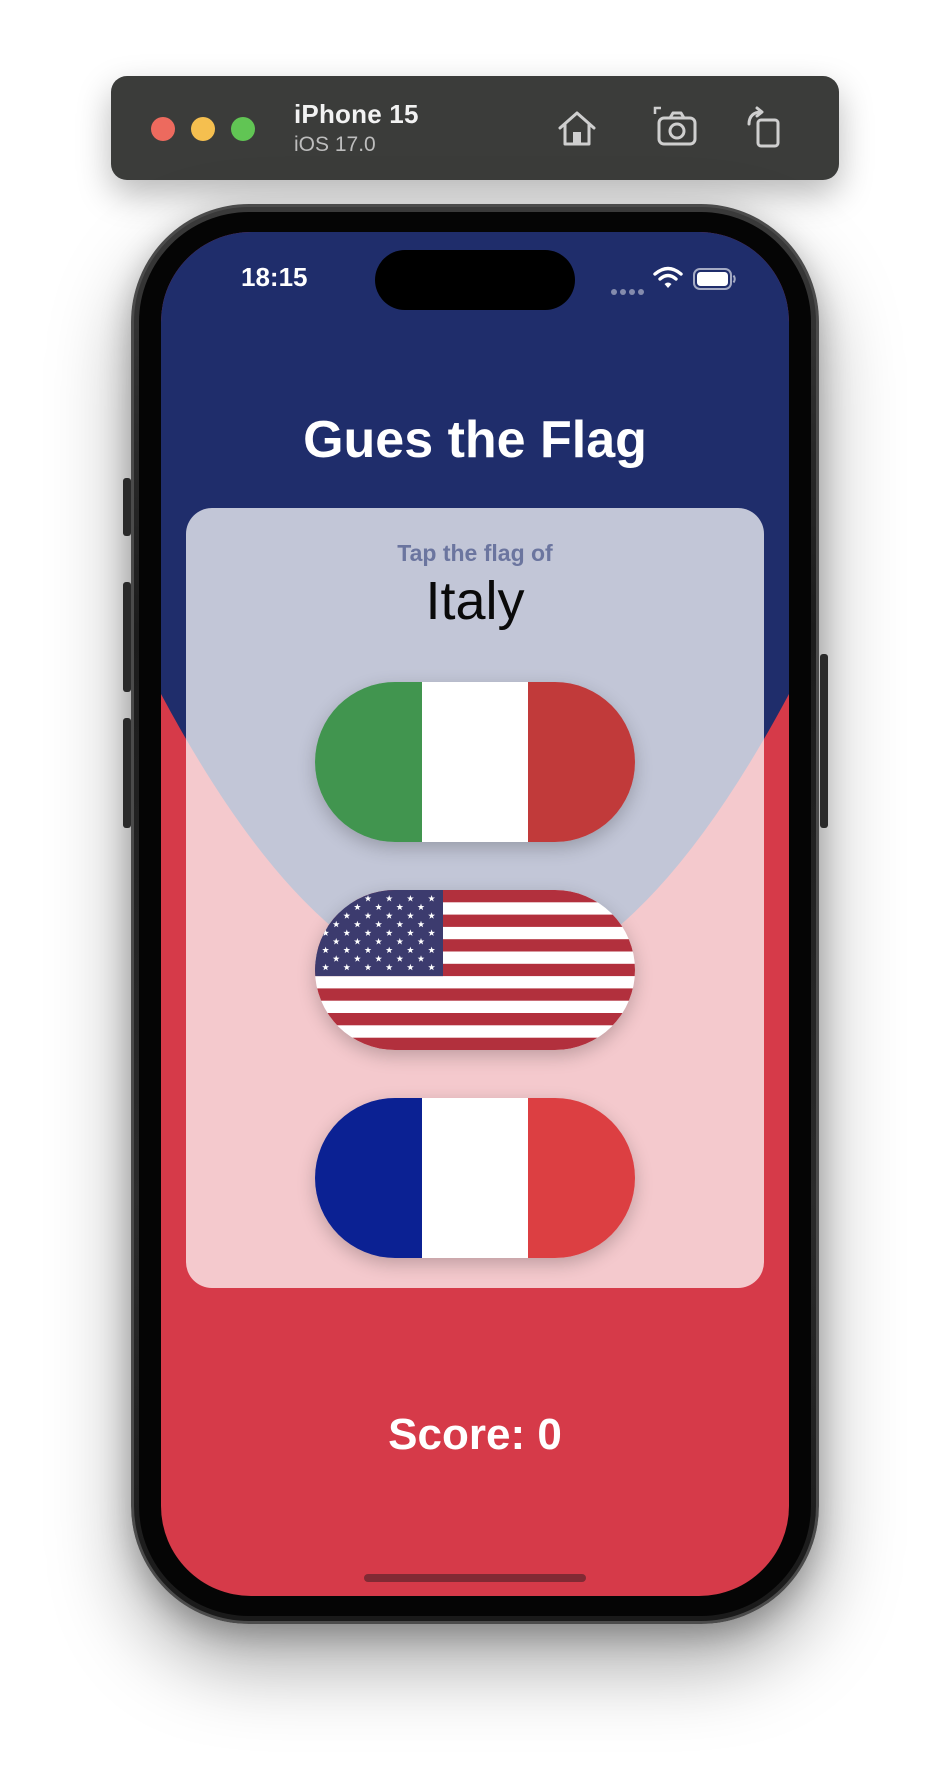  I want to click on home-icon, so click(577, 128).